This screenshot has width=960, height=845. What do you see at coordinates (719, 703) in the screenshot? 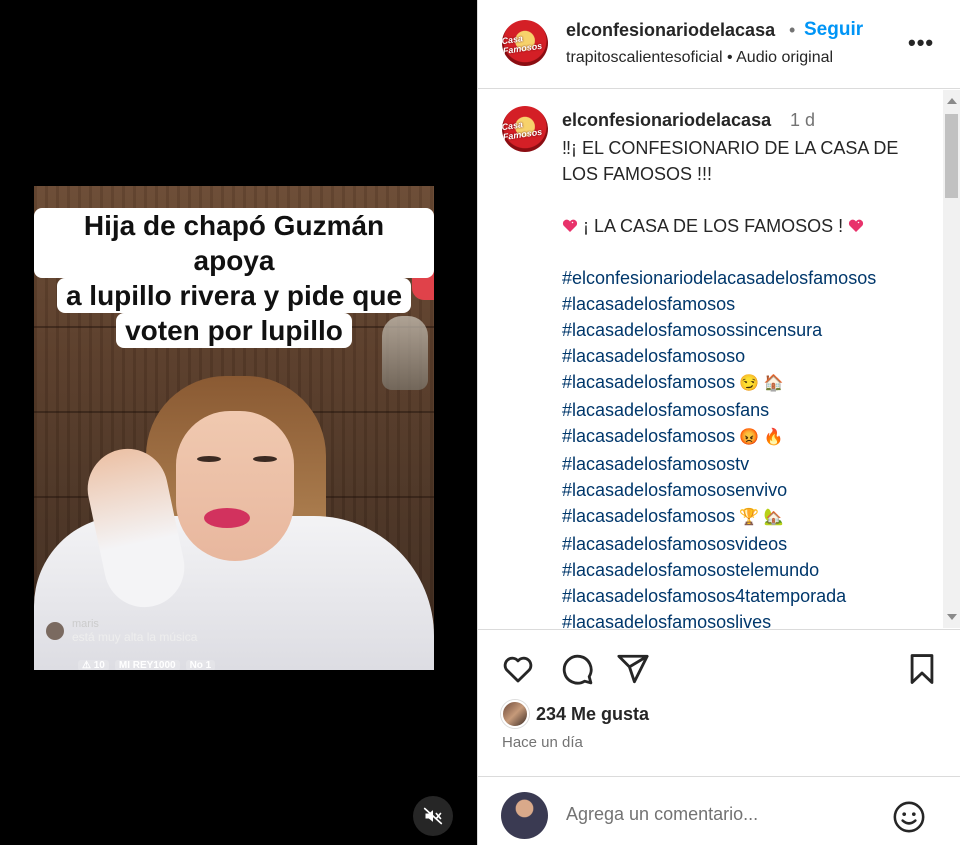
I see `post-actions: 234 Me gusta Hace un día` at bounding box center [719, 703].